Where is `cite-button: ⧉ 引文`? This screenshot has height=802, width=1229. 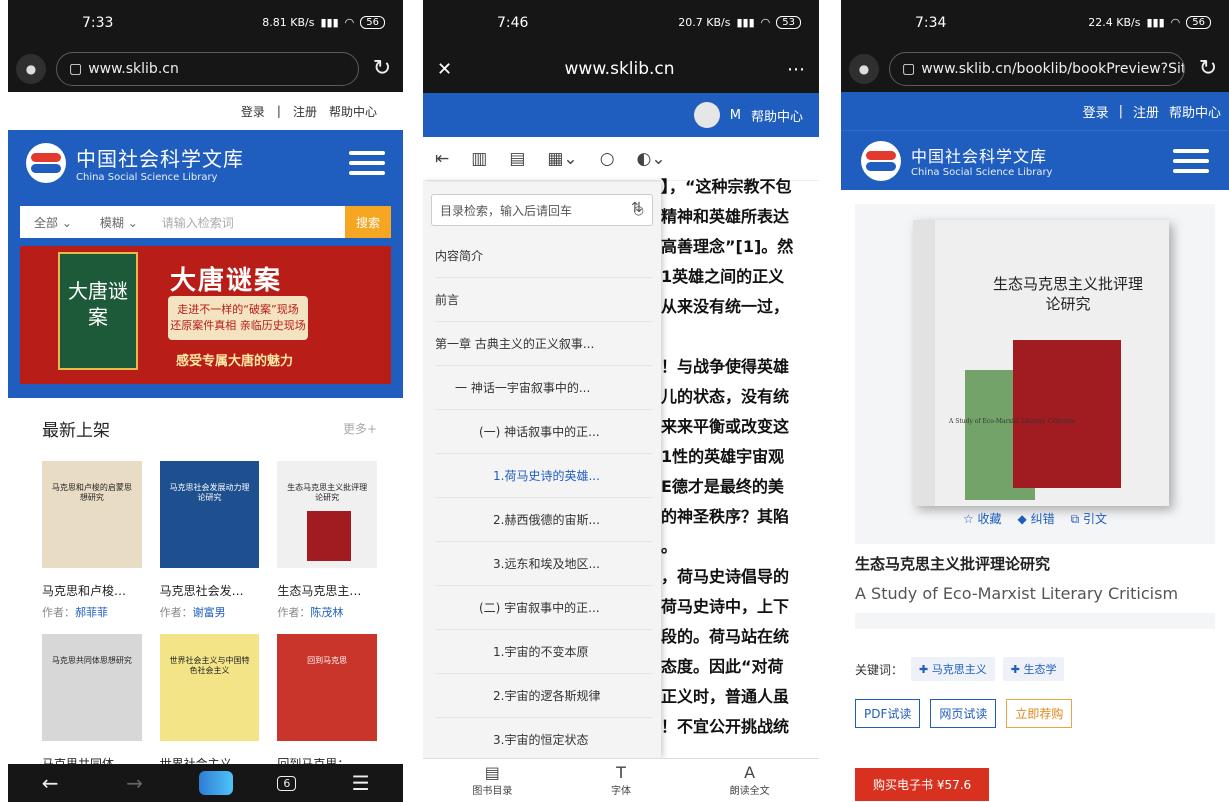
cite-button: ⧉ 引文 is located at coordinates (1089, 518).